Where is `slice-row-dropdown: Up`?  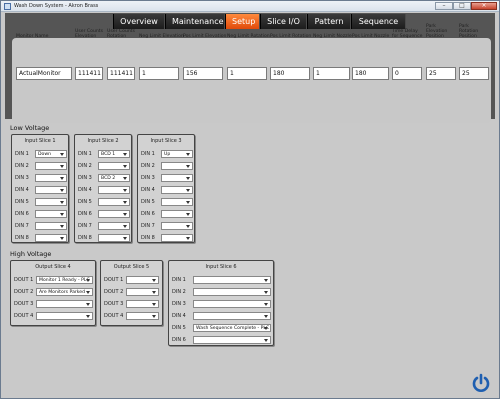
slice-row-dropdown: Up is located at coordinates (177, 154).